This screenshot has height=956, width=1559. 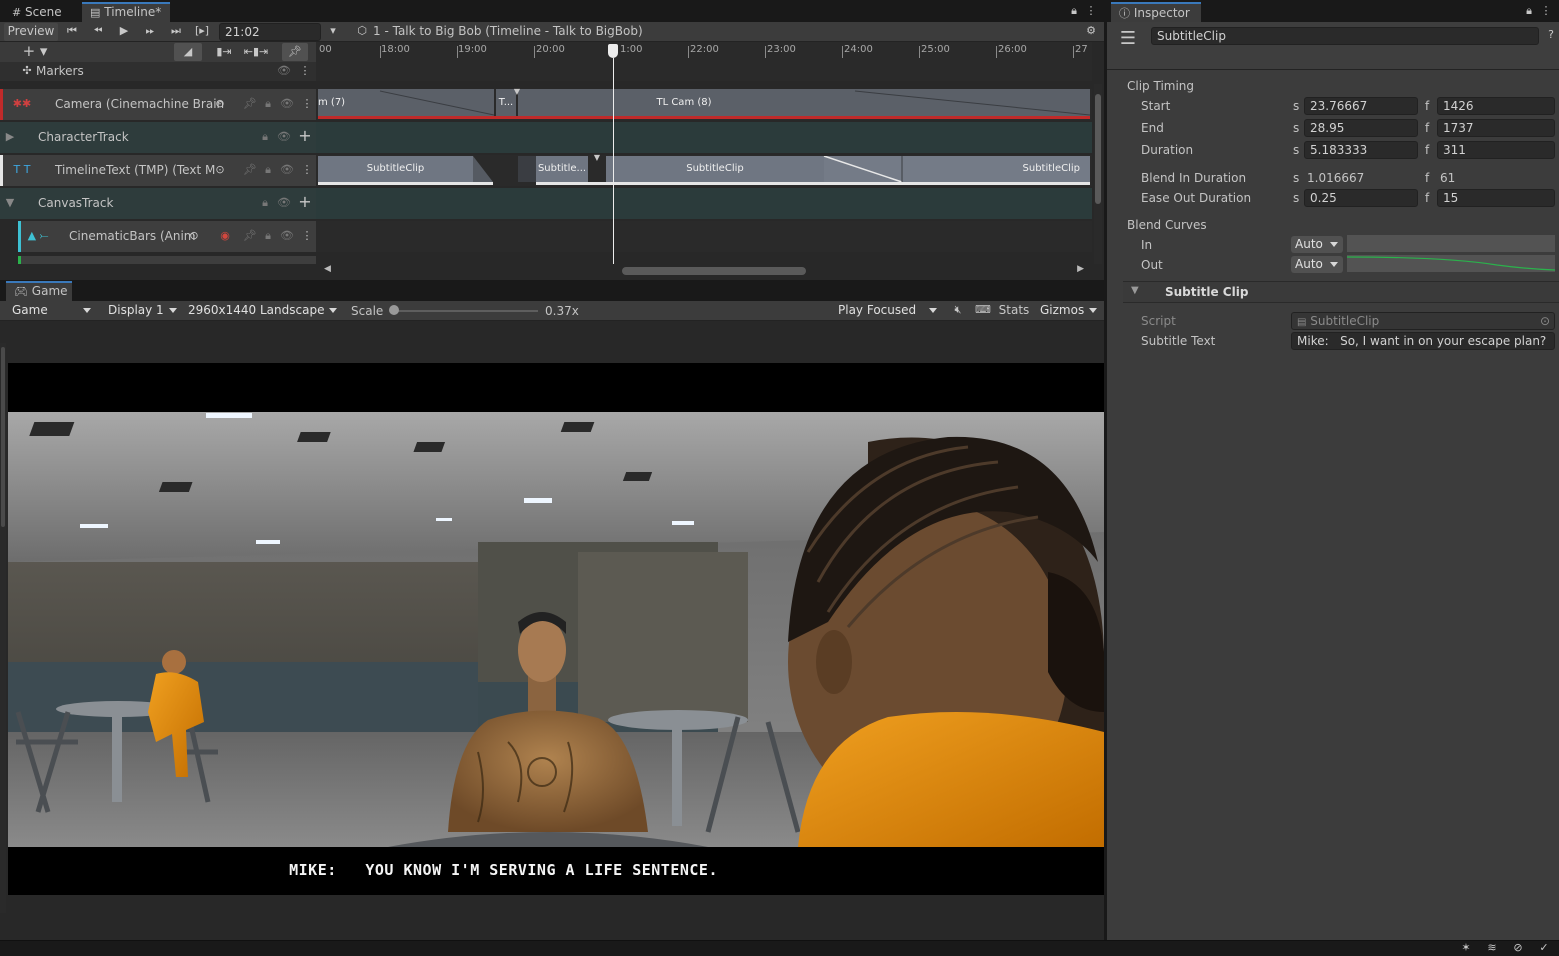 I want to click on duration-seconds-field: 5.183333, so click(x=1361, y=150).